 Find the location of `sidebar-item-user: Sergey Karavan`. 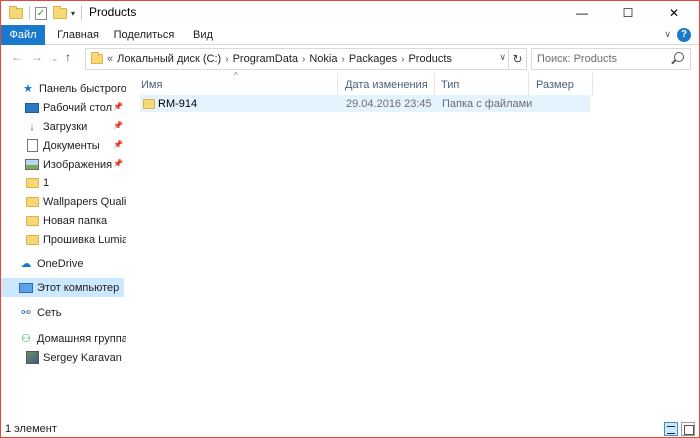

sidebar-item-user: Sergey Karavan is located at coordinates (75, 357).